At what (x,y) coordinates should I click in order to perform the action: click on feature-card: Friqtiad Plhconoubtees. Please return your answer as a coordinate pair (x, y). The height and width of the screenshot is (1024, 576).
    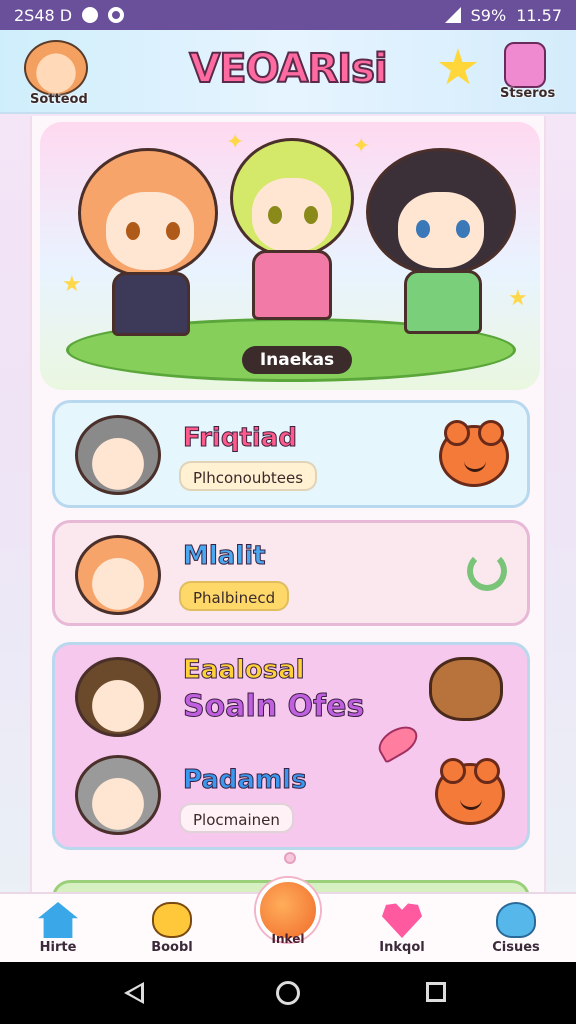
    Looking at the image, I should click on (291, 454).